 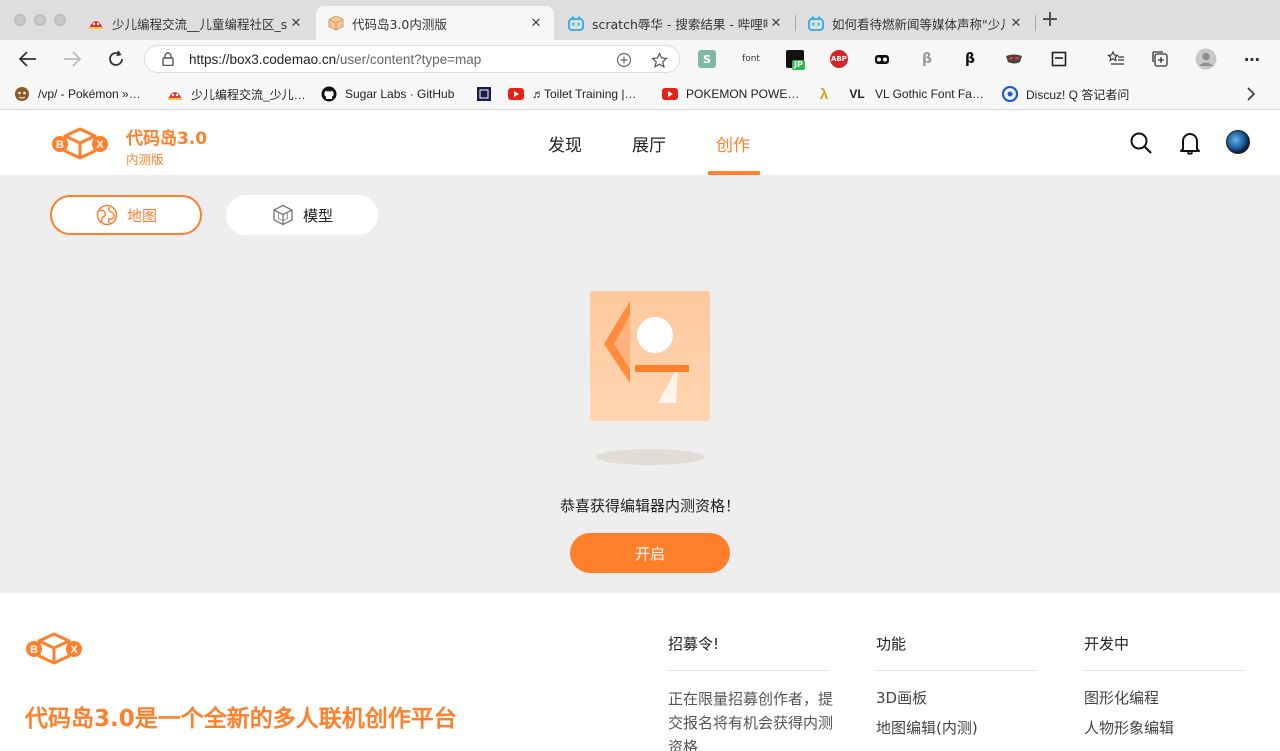 I want to click on github-icon, so click(x=329, y=94).